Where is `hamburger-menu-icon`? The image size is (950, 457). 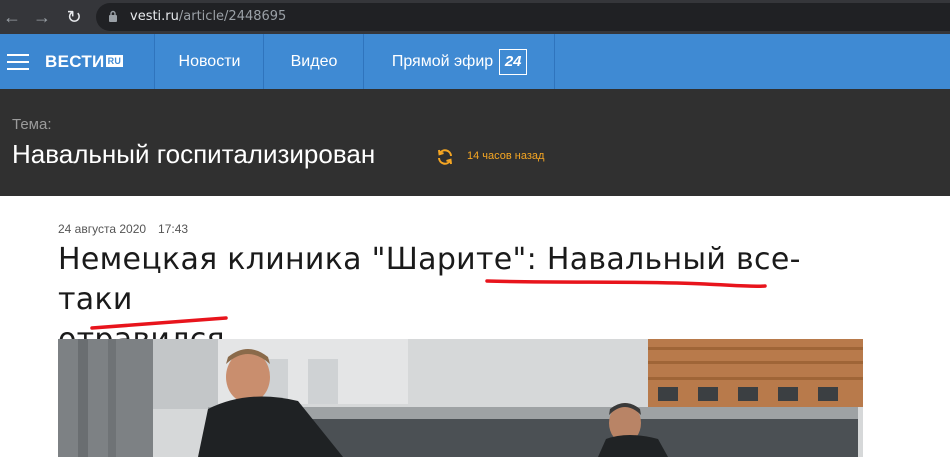
hamburger-menu-icon is located at coordinates (18, 62).